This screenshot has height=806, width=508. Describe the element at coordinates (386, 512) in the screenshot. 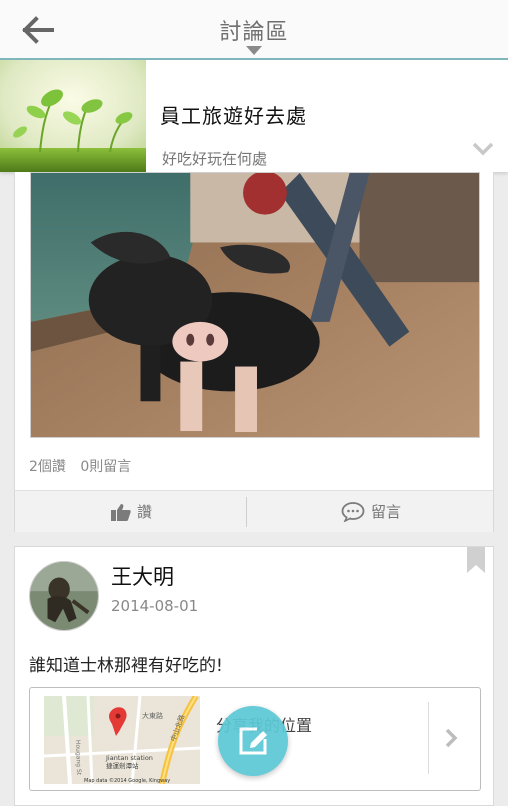

I see `comment-label: 留言` at that location.